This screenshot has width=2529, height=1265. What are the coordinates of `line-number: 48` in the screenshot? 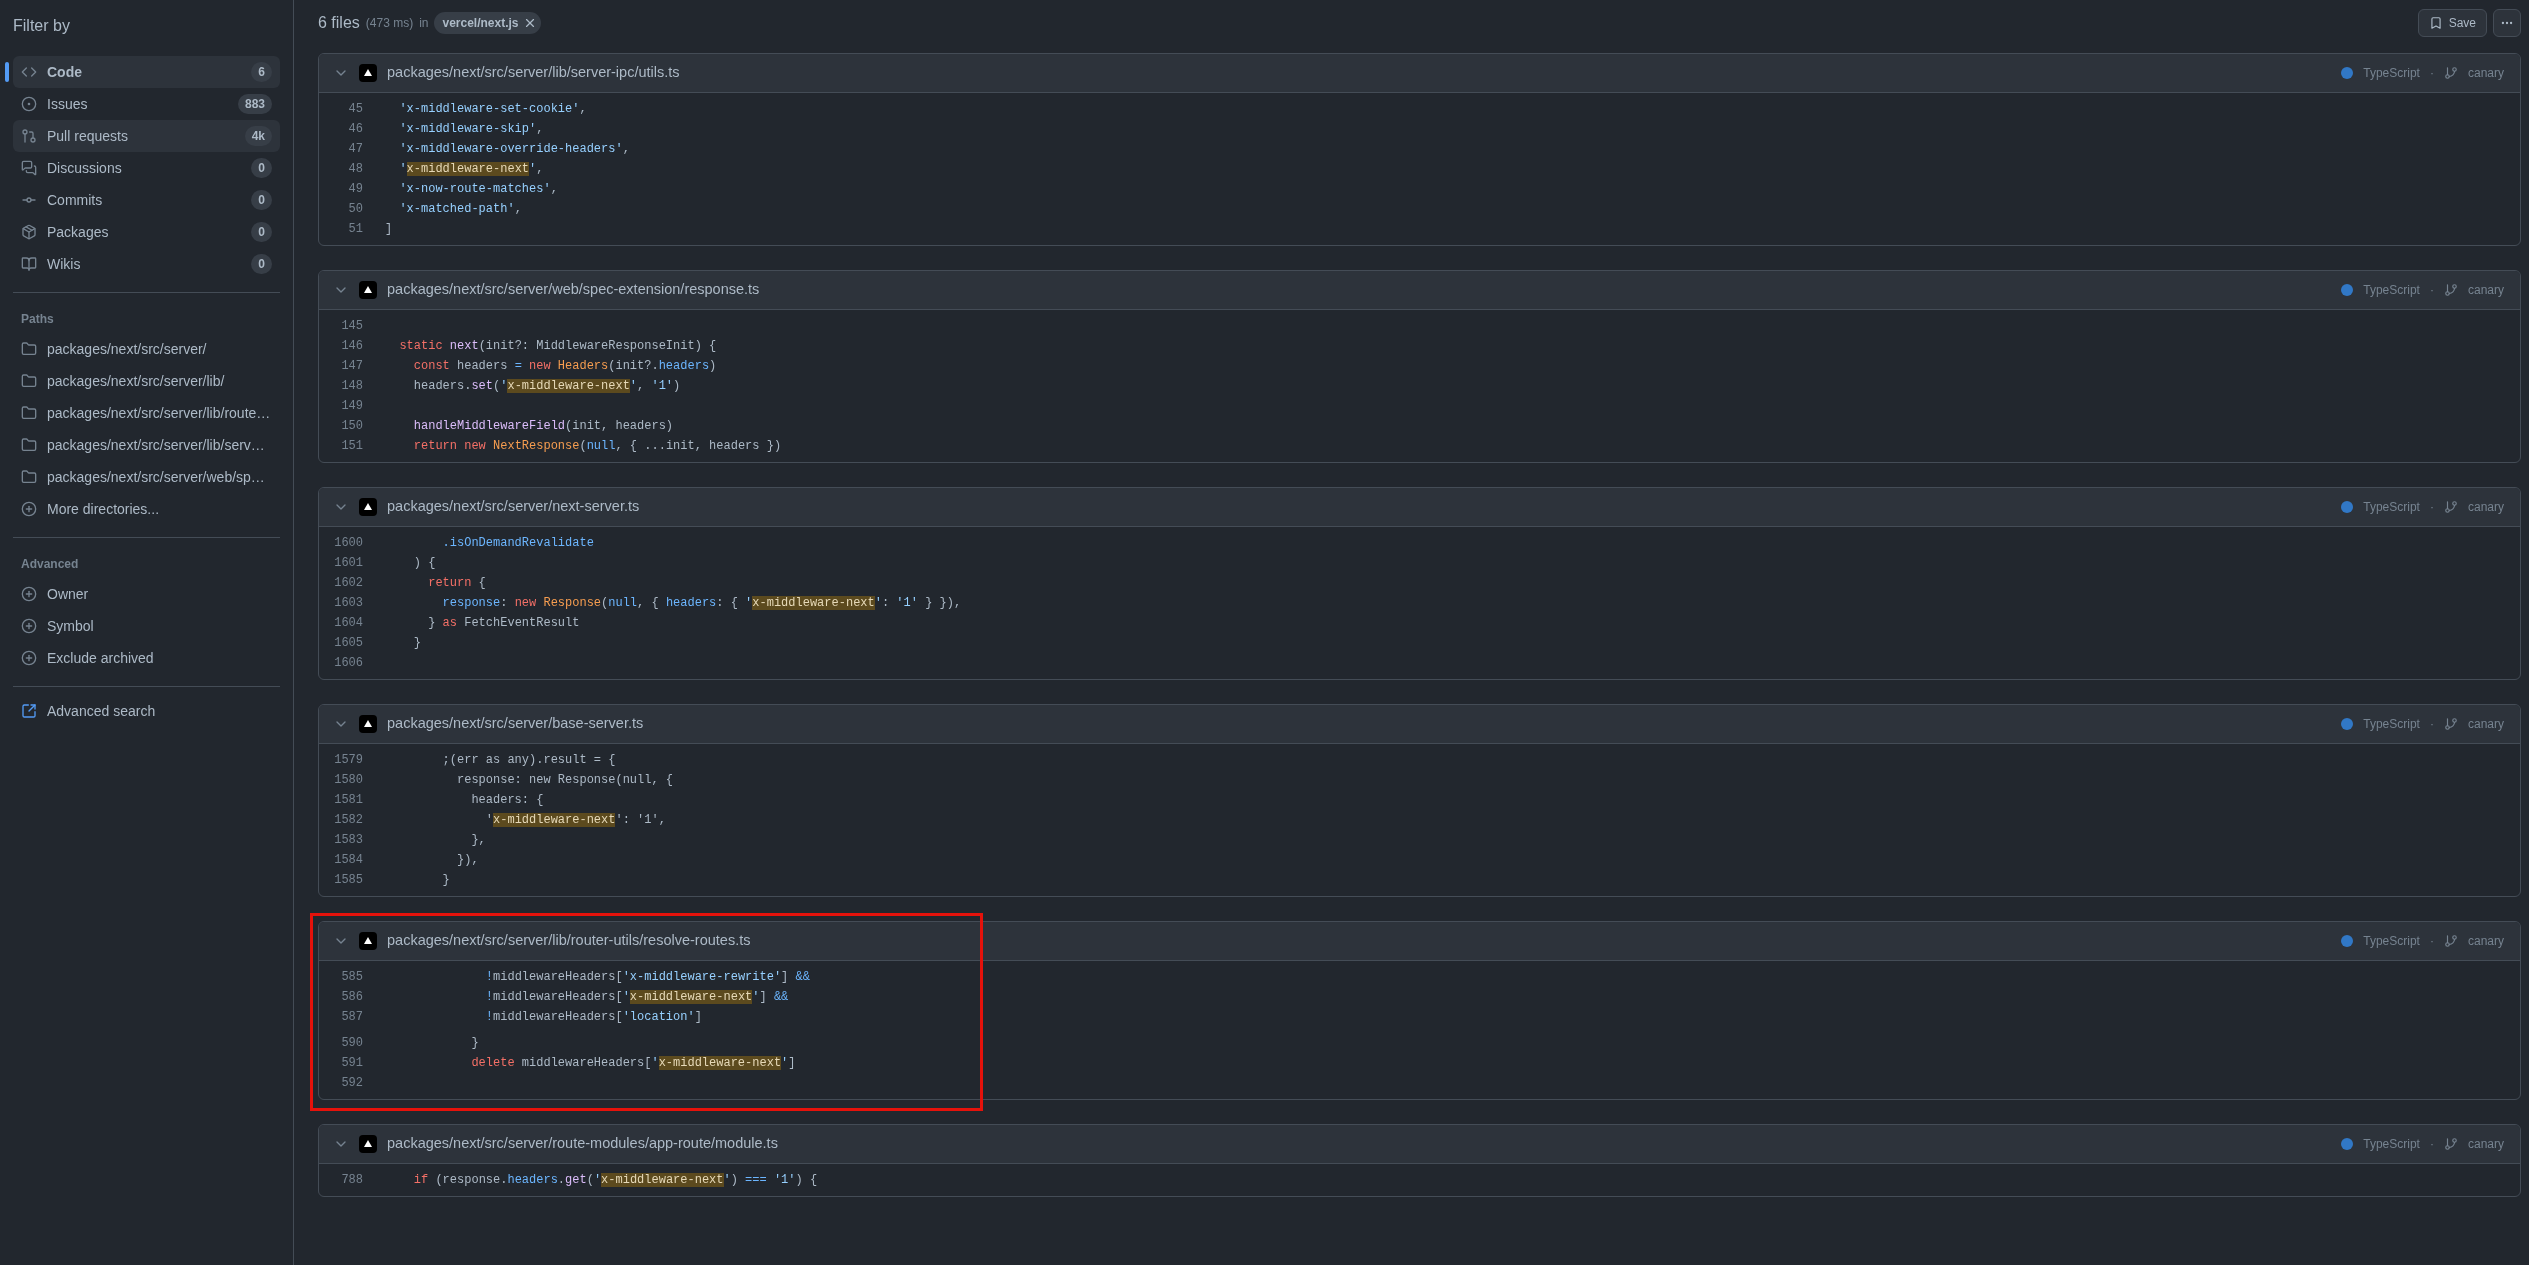 It's located at (355, 169).